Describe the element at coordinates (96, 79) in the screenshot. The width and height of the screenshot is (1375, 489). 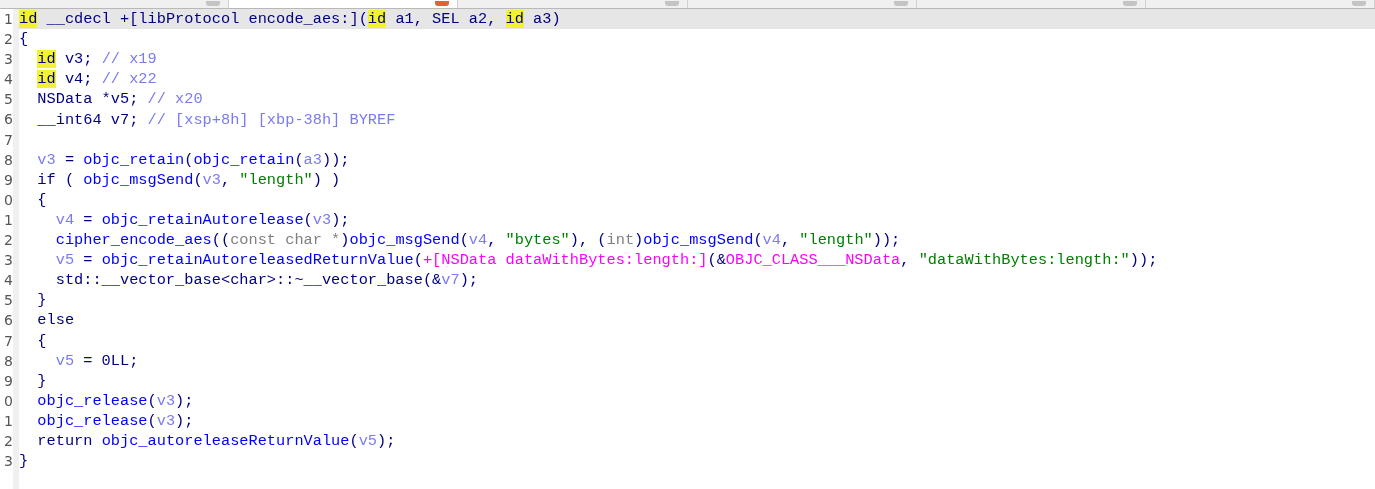
I see `code-line: id v4; // x22` at that location.